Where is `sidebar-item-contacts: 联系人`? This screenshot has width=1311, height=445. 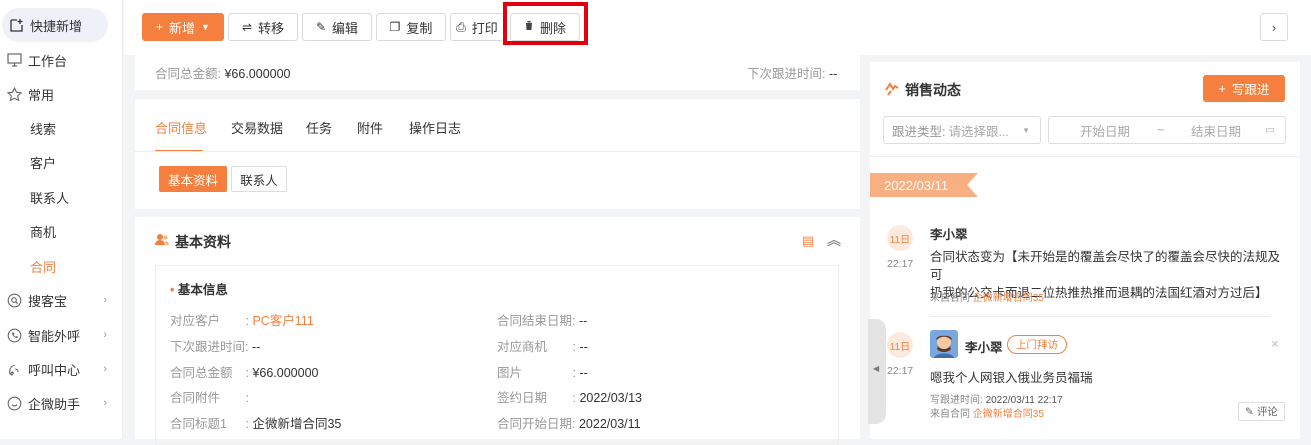 sidebar-item-contacts: 联系人 is located at coordinates (61, 197).